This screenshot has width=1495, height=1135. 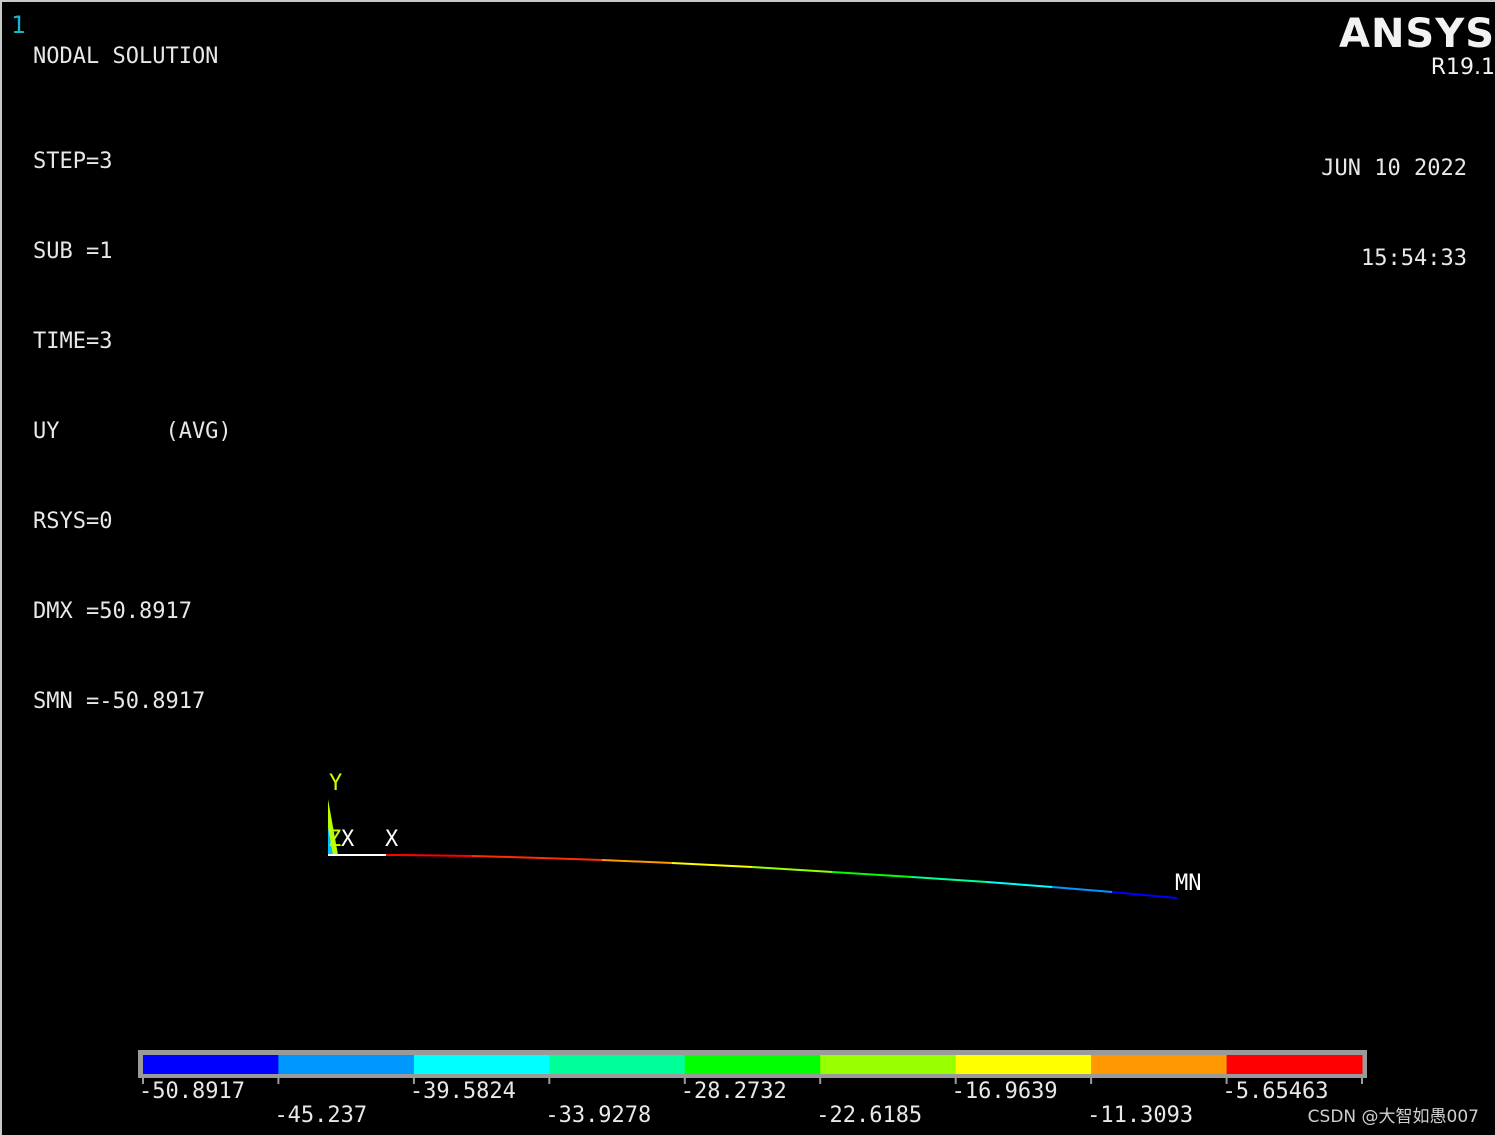 What do you see at coordinates (1140, 1115) in the screenshot?
I see `legend-value-bottom: -11.3093` at bounding box center [1140, 1115].